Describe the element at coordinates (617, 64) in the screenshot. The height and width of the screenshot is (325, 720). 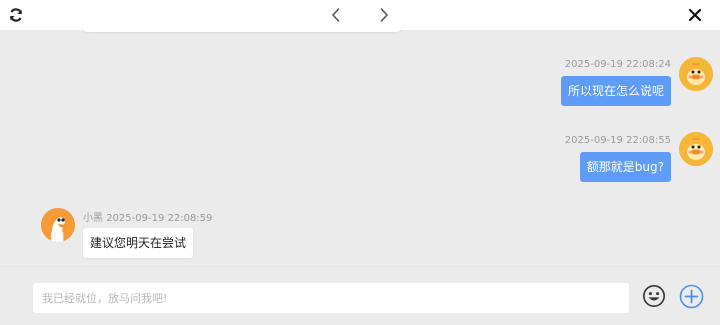
I see `message-timestamp: 2025-09-19 22:08:24` at that location.